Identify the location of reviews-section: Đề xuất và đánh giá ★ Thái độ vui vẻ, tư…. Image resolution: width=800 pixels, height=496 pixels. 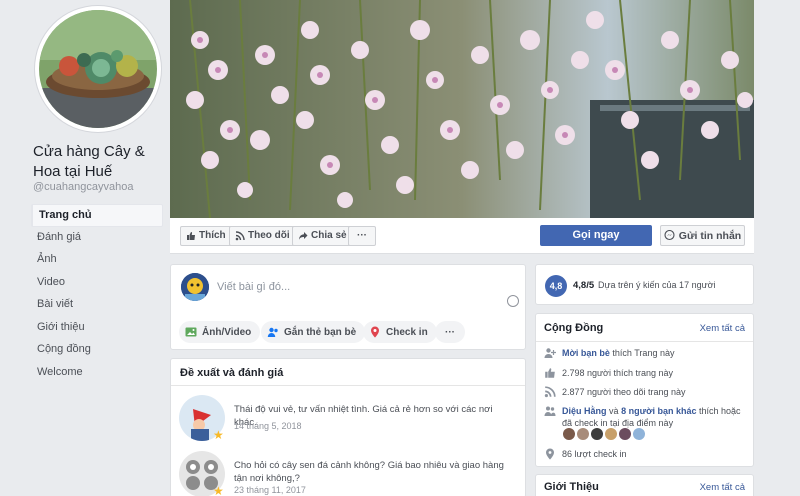
(348, 427).